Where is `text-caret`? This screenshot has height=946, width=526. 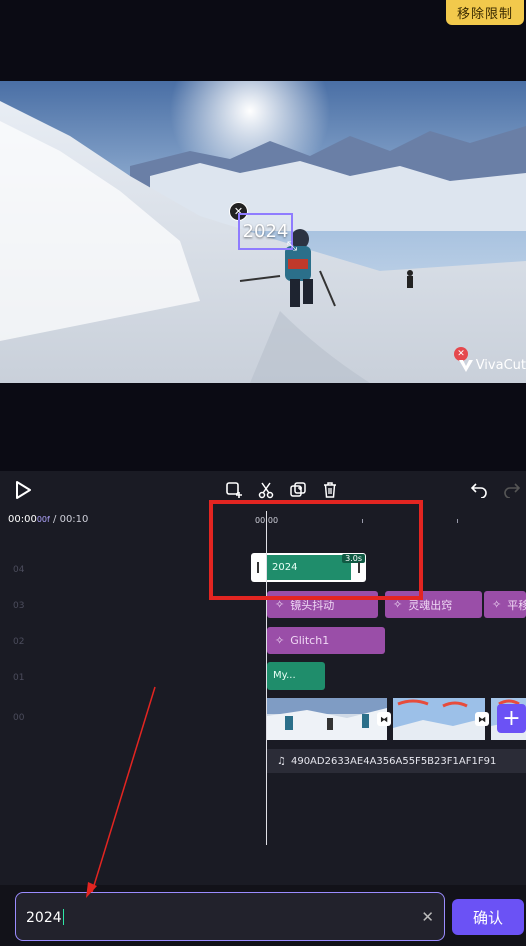
text-caret is located at coordinates (63, 917).